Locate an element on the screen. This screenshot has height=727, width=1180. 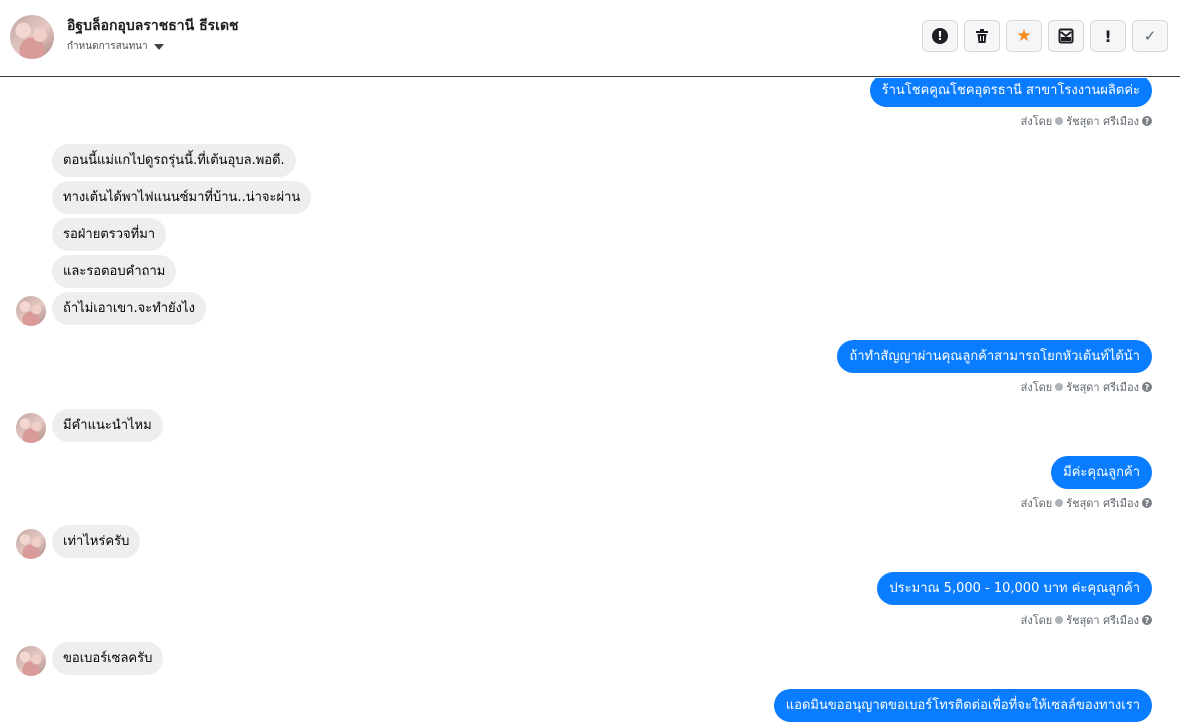
check-icon: ✓ is located at coordinates (1150, 36).